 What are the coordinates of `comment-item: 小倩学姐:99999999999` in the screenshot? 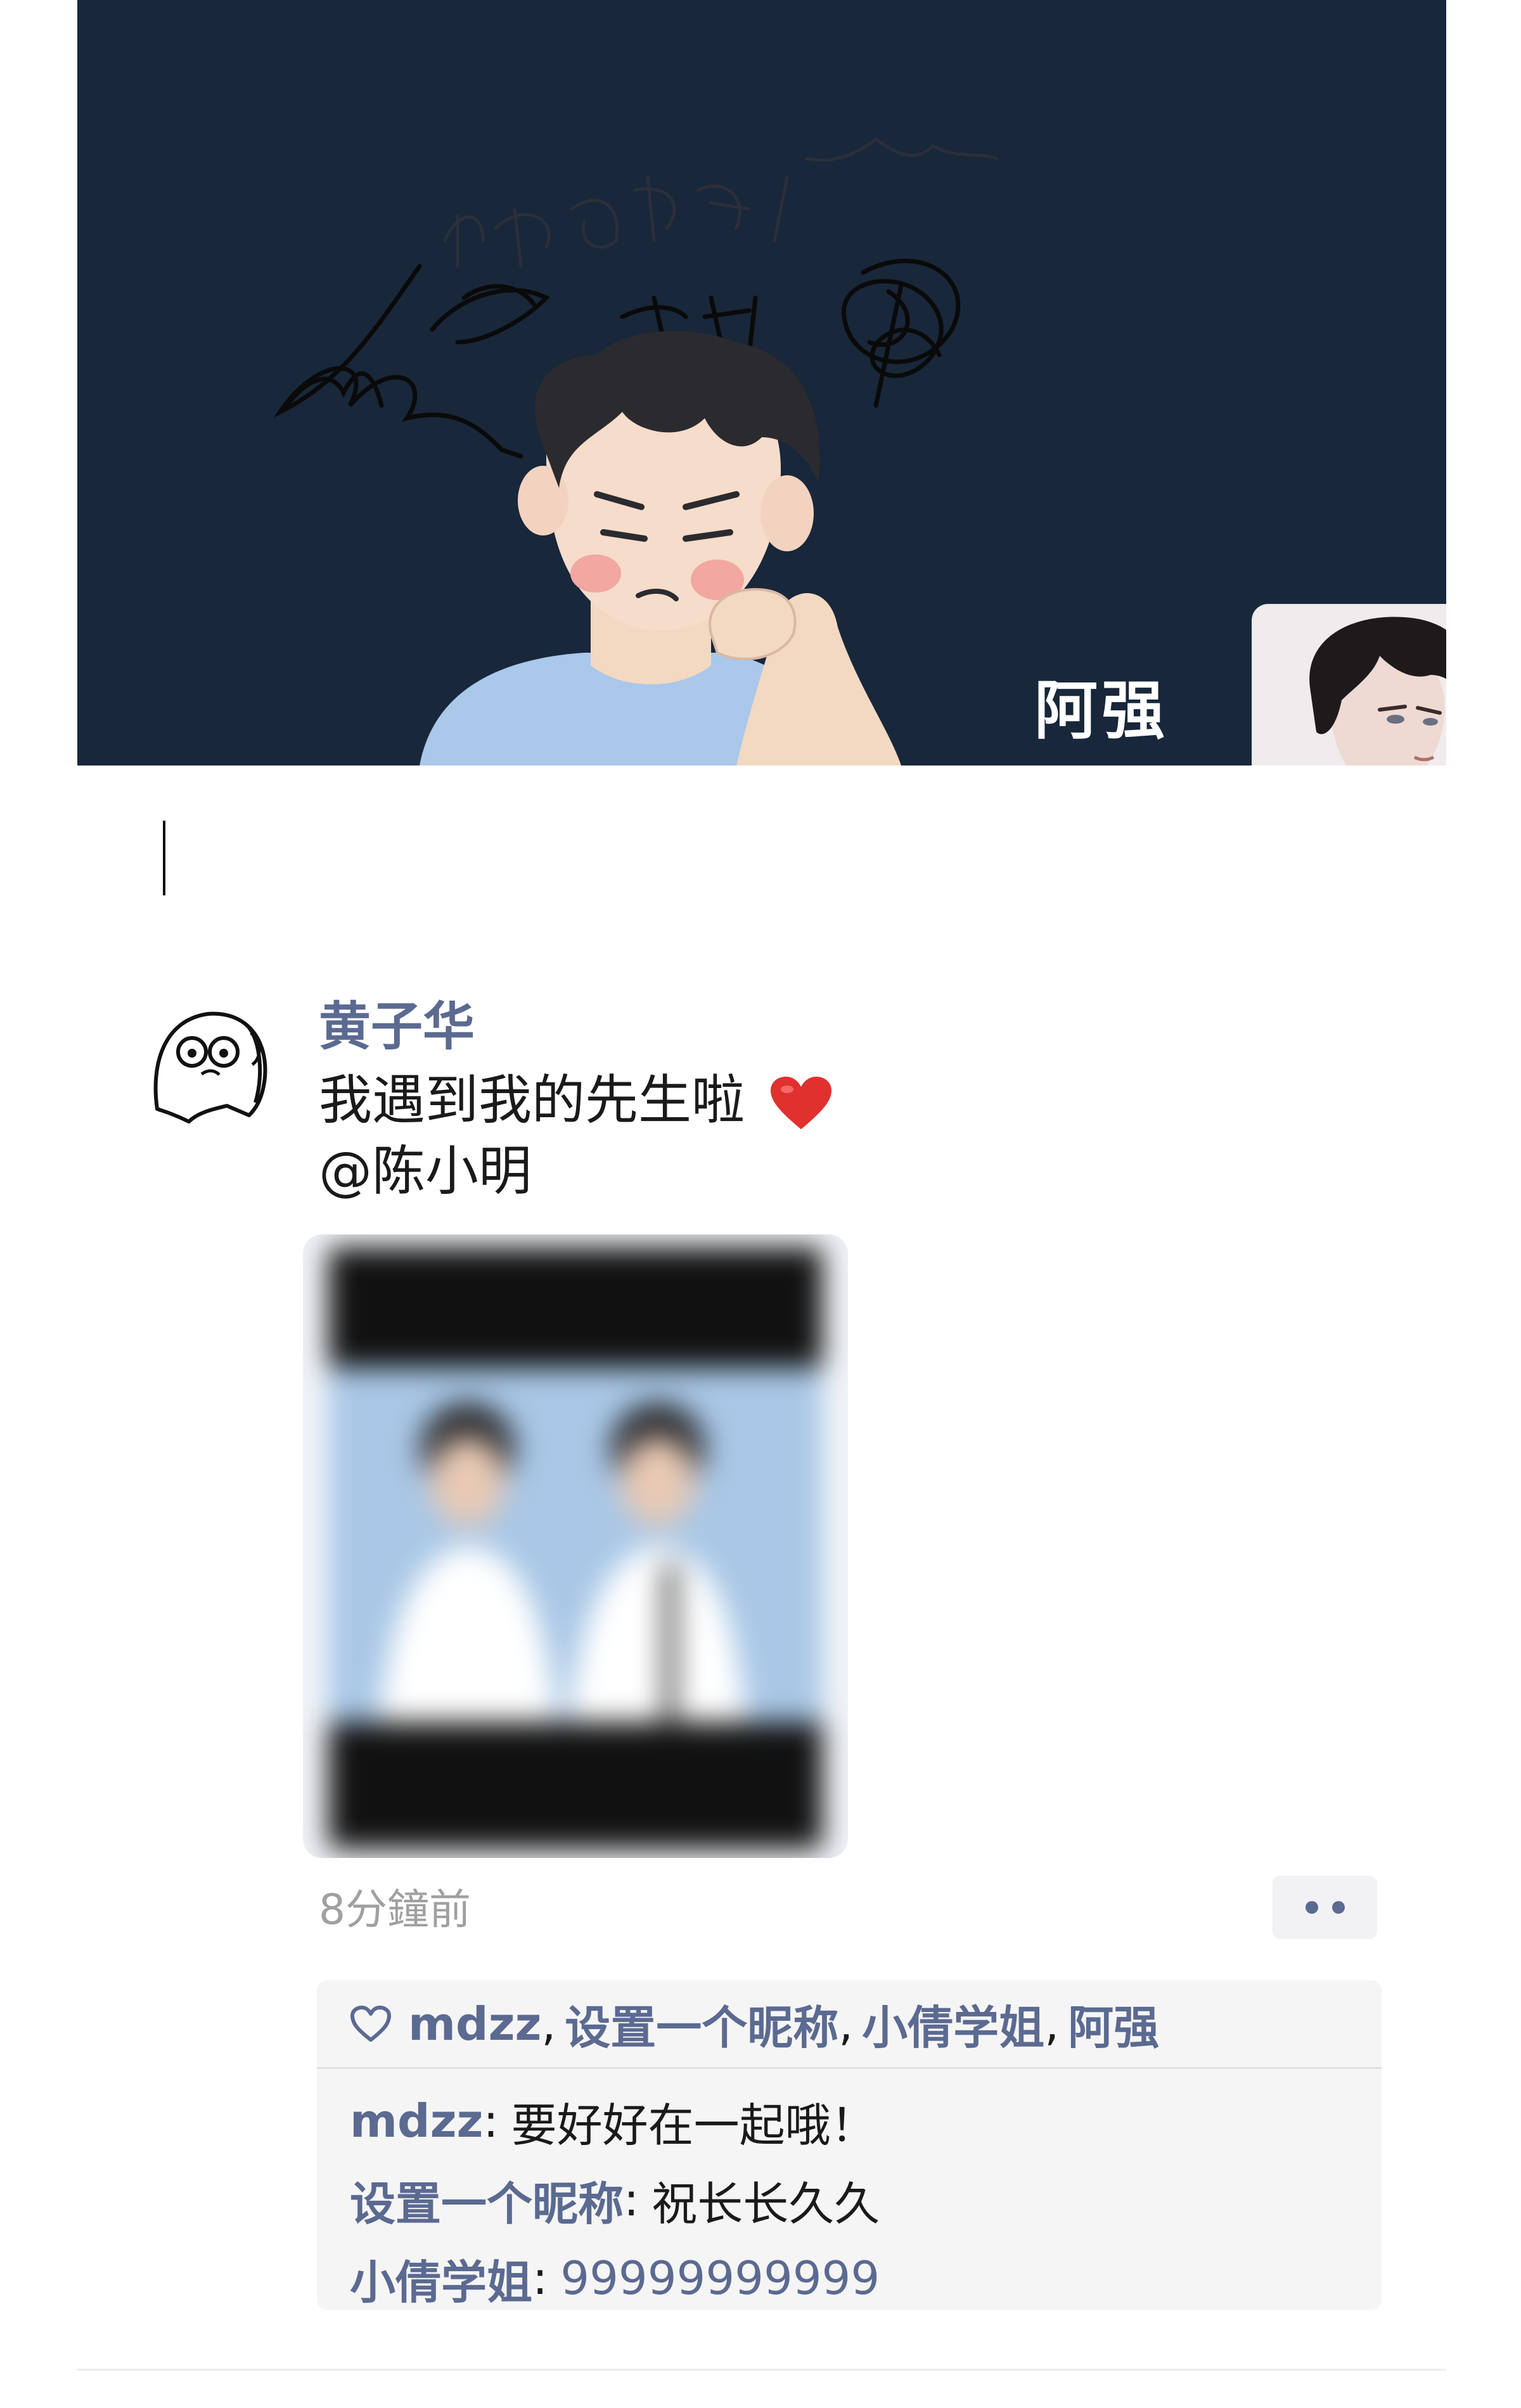 It's located at (615, 2278).